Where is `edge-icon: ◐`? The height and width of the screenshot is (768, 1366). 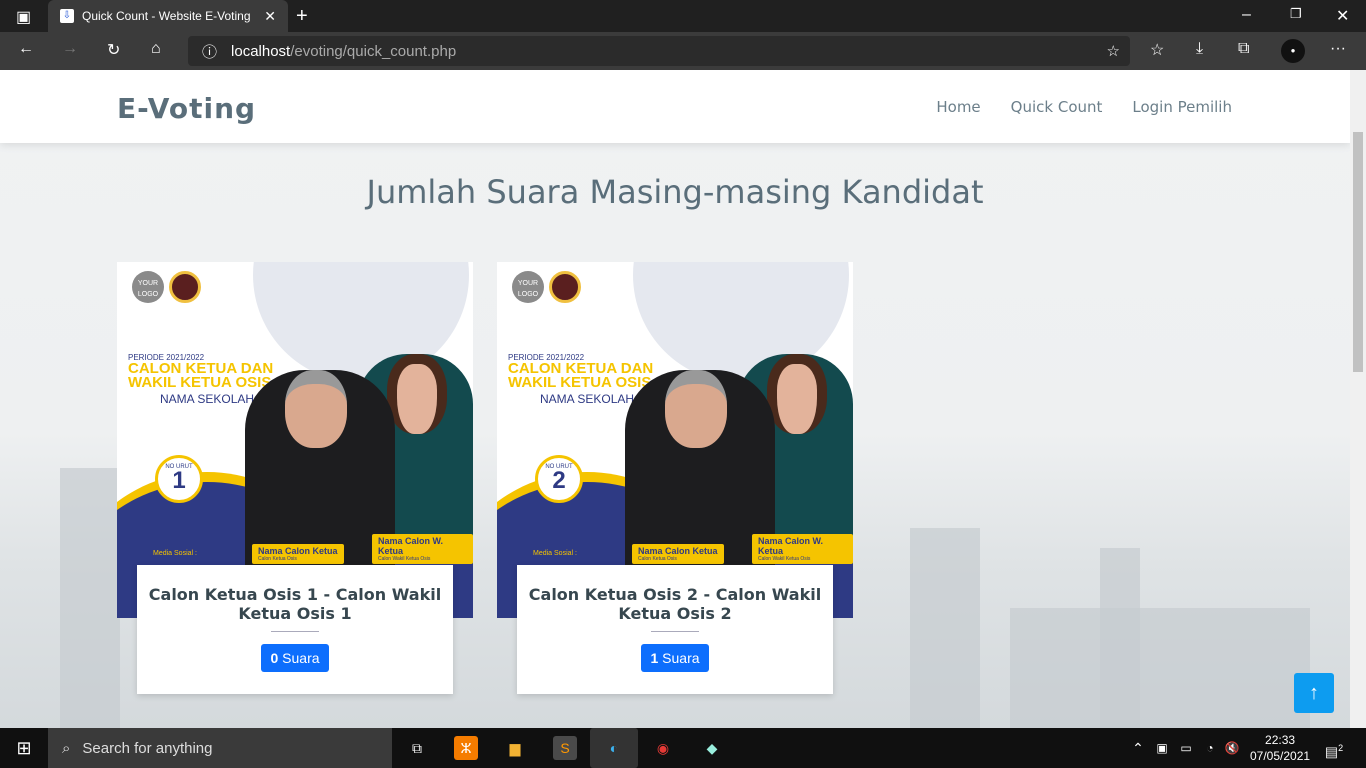 edge-icon: ◐ is located at coordinates (614, 748).